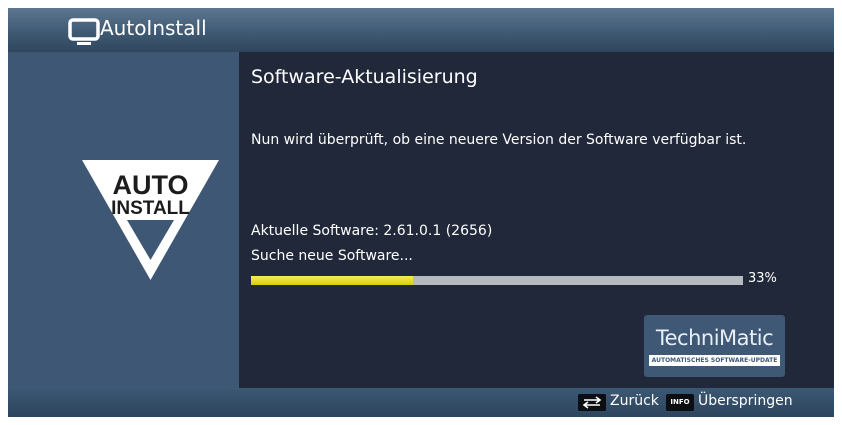 The width and height of the screenshot is (842, 425). What do you see at coordinates (762, 278) in the screenshot?
I see `progress-percent: 33%` at bounding box center [762, 278].